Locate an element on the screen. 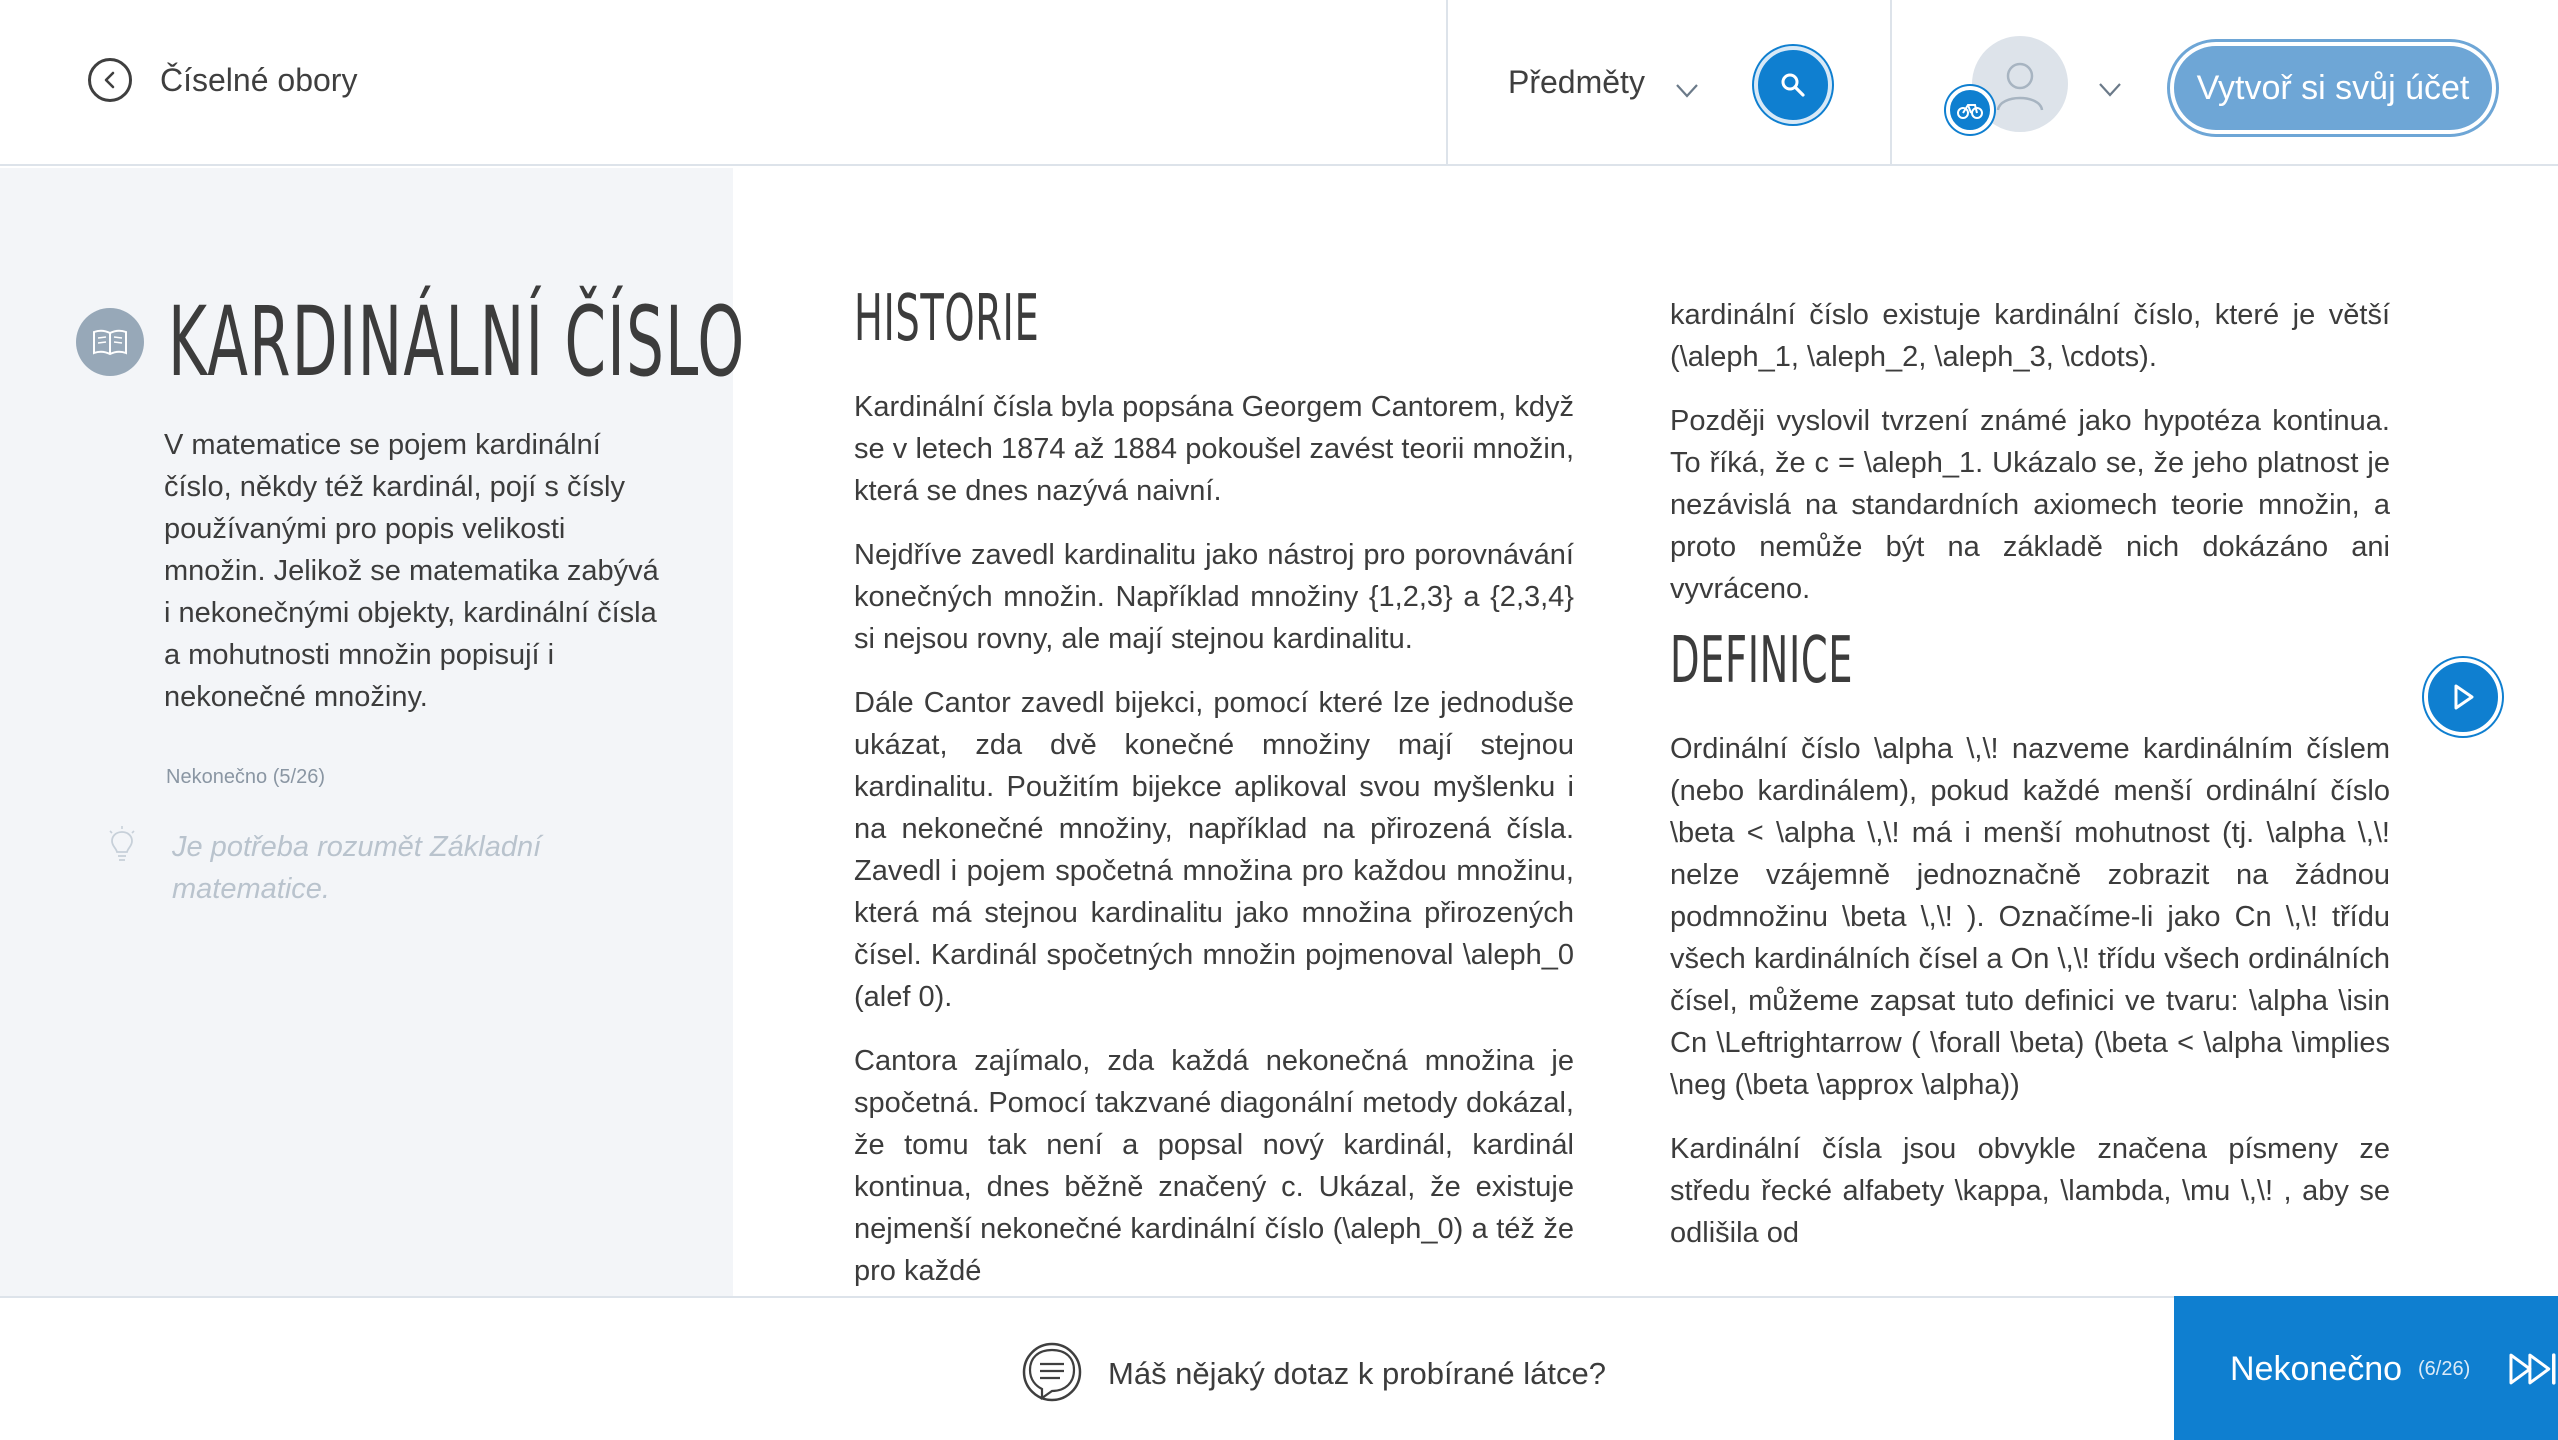  subjects-dropdown: Předměty is located at coordinates (1603, 82).